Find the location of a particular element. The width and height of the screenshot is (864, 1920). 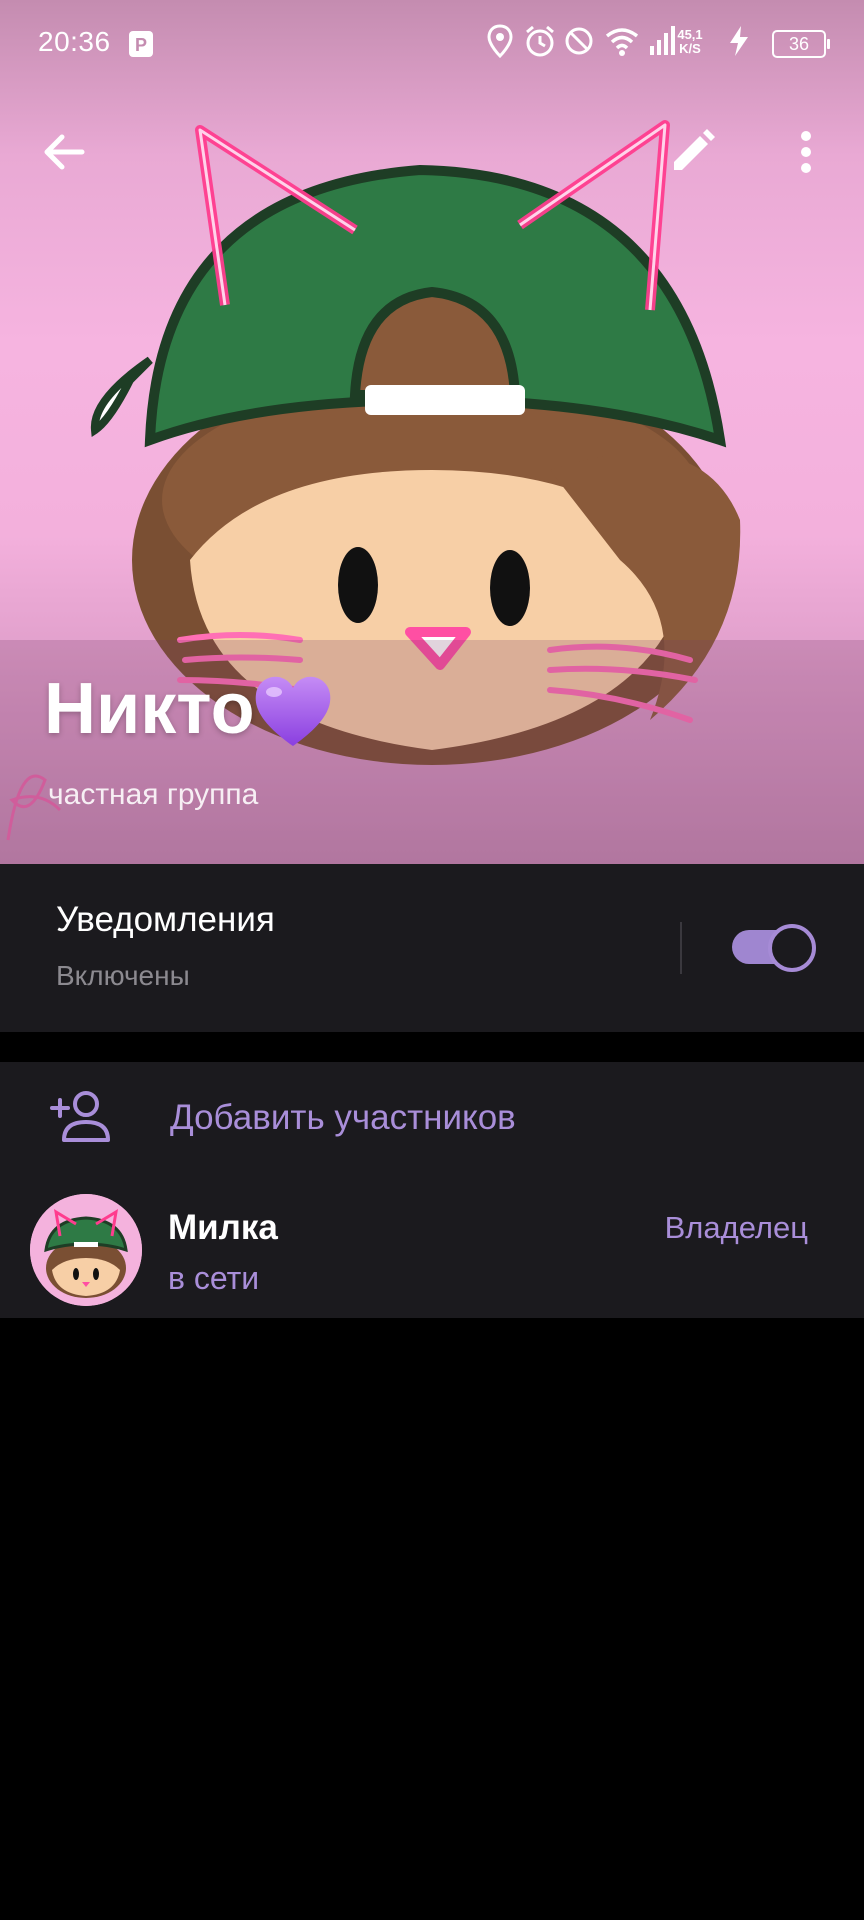

divider is located at coordinates (681, 948).